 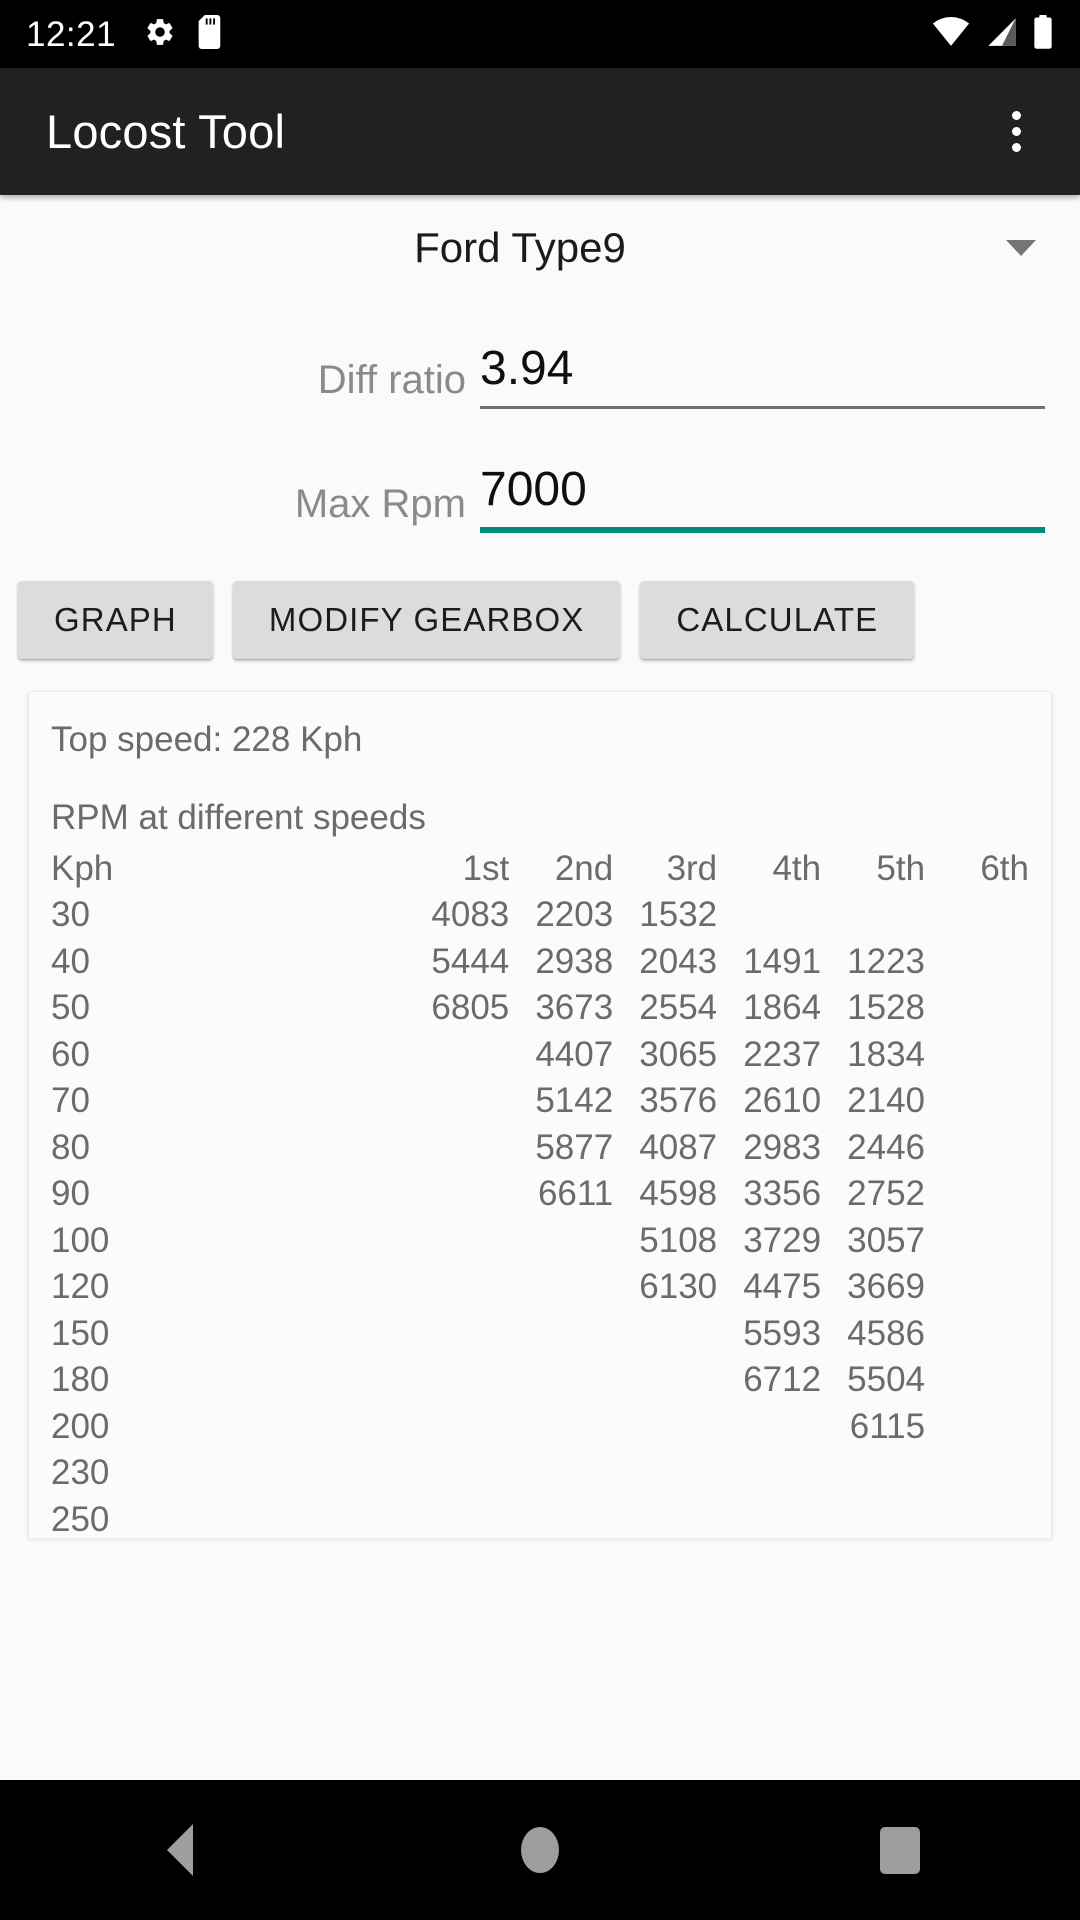 I want to click on column-header-gear-5: 5th, so click(x=901, y=868).